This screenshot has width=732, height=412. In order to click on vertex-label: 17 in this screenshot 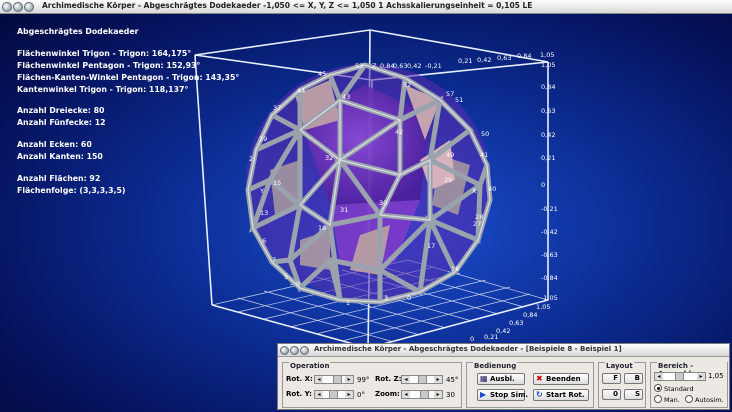, I will do `click(431, 246)`.